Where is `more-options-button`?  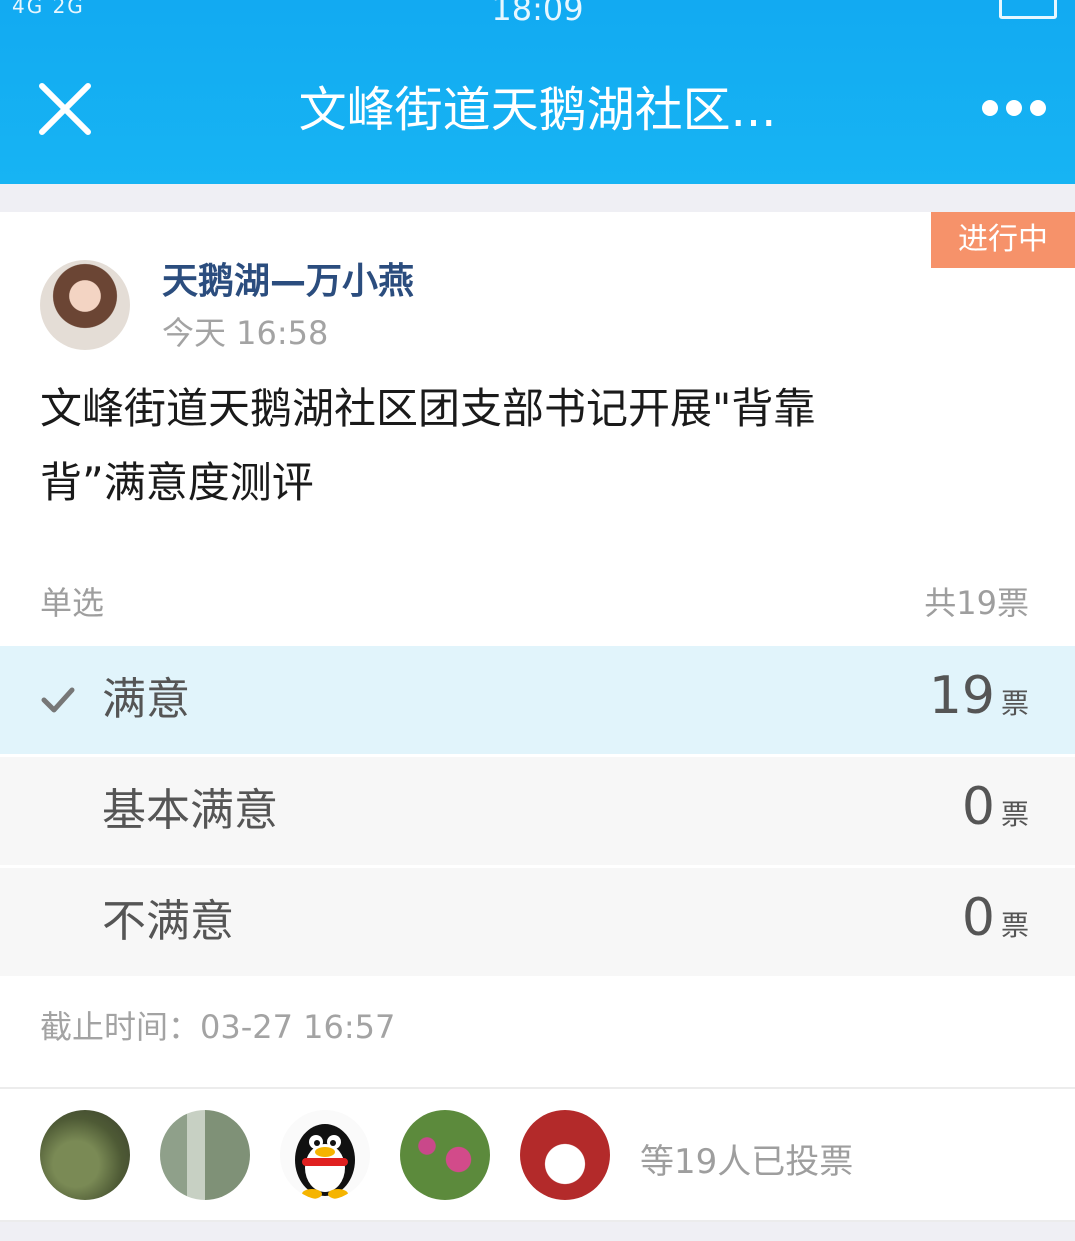 more-options-button is located at coordinates (1014, 108).